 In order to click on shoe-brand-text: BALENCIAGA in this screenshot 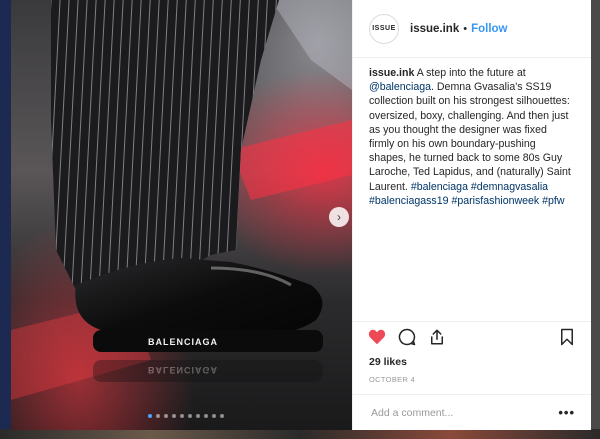, I will do `click(183, 342)`.